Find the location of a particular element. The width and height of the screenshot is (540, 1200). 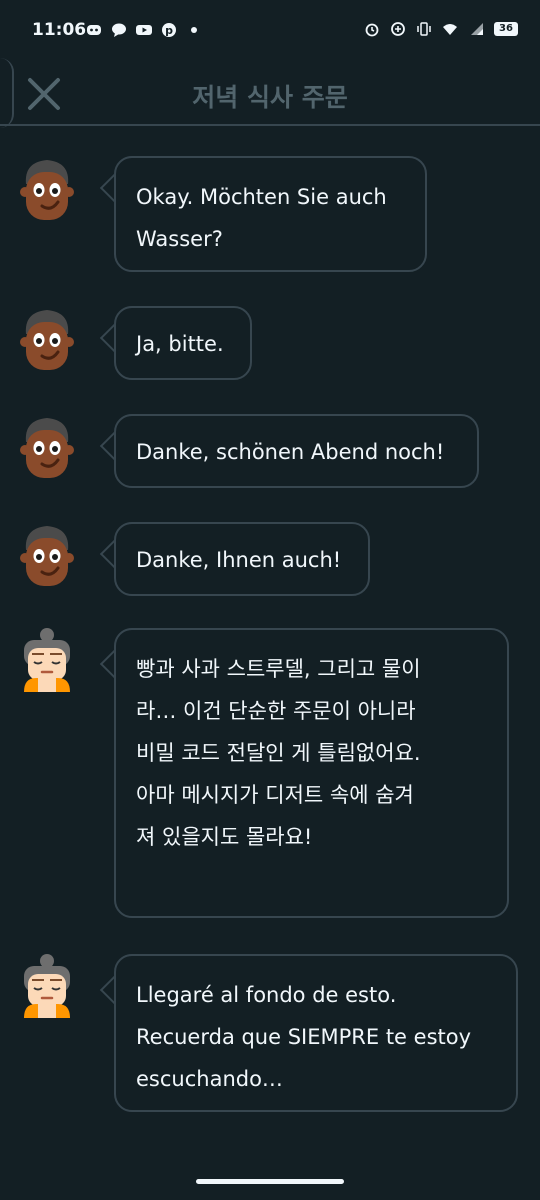

vibrate-icon is located at coordinates (424, 29).